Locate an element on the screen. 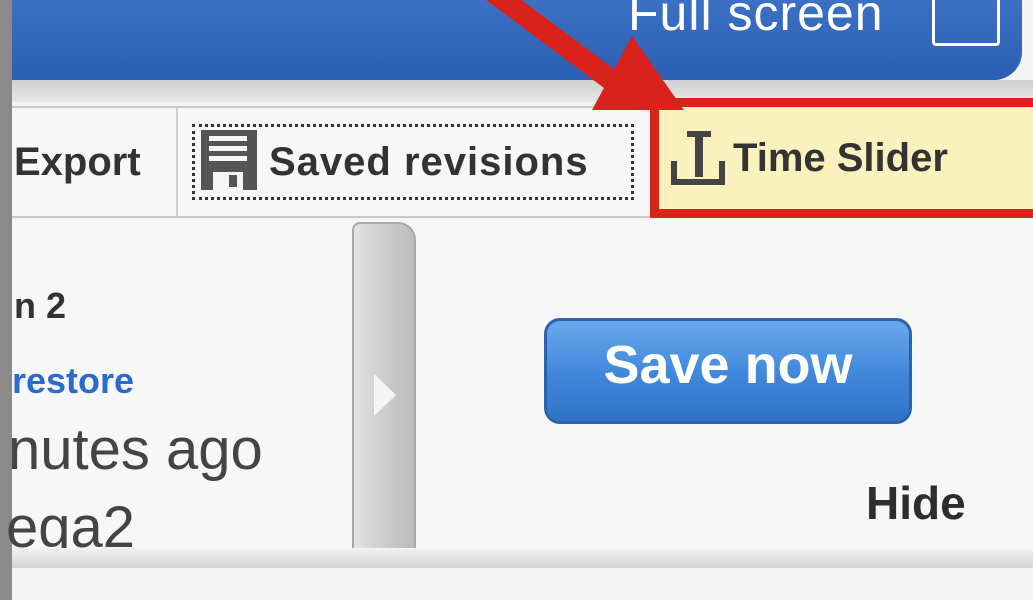 This screenshot has width=1033, height=600. time-slider-button: Time Slider is located at coordinates (841, 158).